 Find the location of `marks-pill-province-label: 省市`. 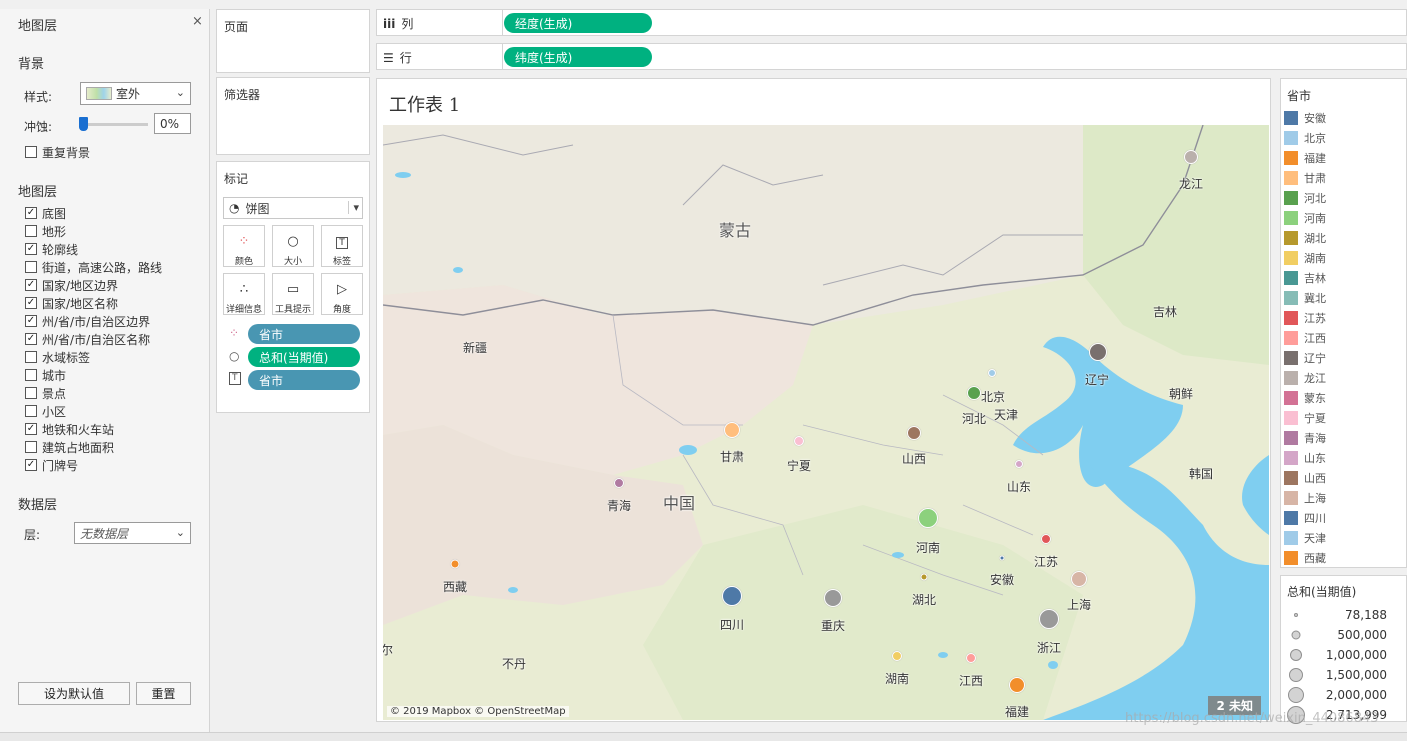

marks-pill-province-label: 省市 is located at coordinates (304, 380).